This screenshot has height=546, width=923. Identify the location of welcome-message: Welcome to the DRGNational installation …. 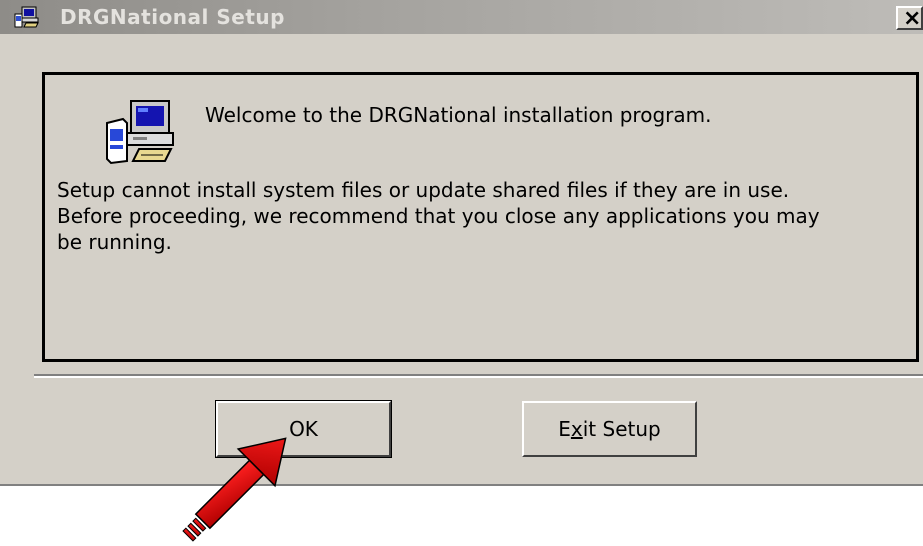
(458, 115).